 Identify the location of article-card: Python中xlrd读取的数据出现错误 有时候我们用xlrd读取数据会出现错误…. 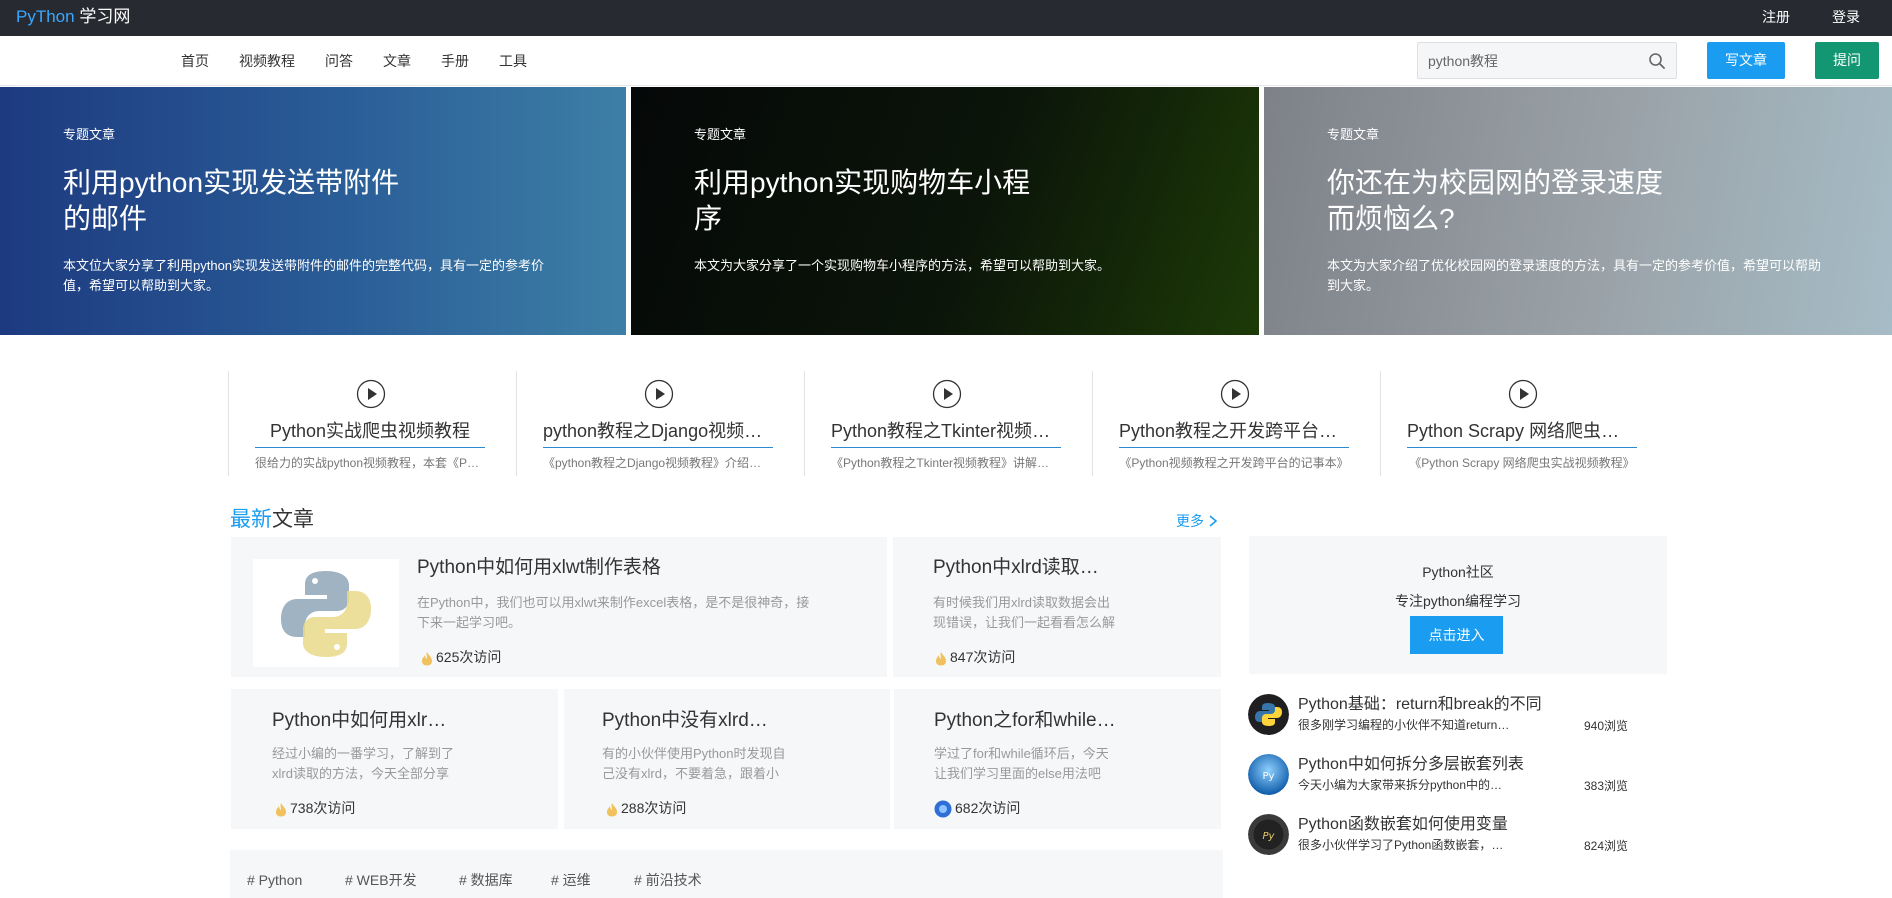
(1057, 607).